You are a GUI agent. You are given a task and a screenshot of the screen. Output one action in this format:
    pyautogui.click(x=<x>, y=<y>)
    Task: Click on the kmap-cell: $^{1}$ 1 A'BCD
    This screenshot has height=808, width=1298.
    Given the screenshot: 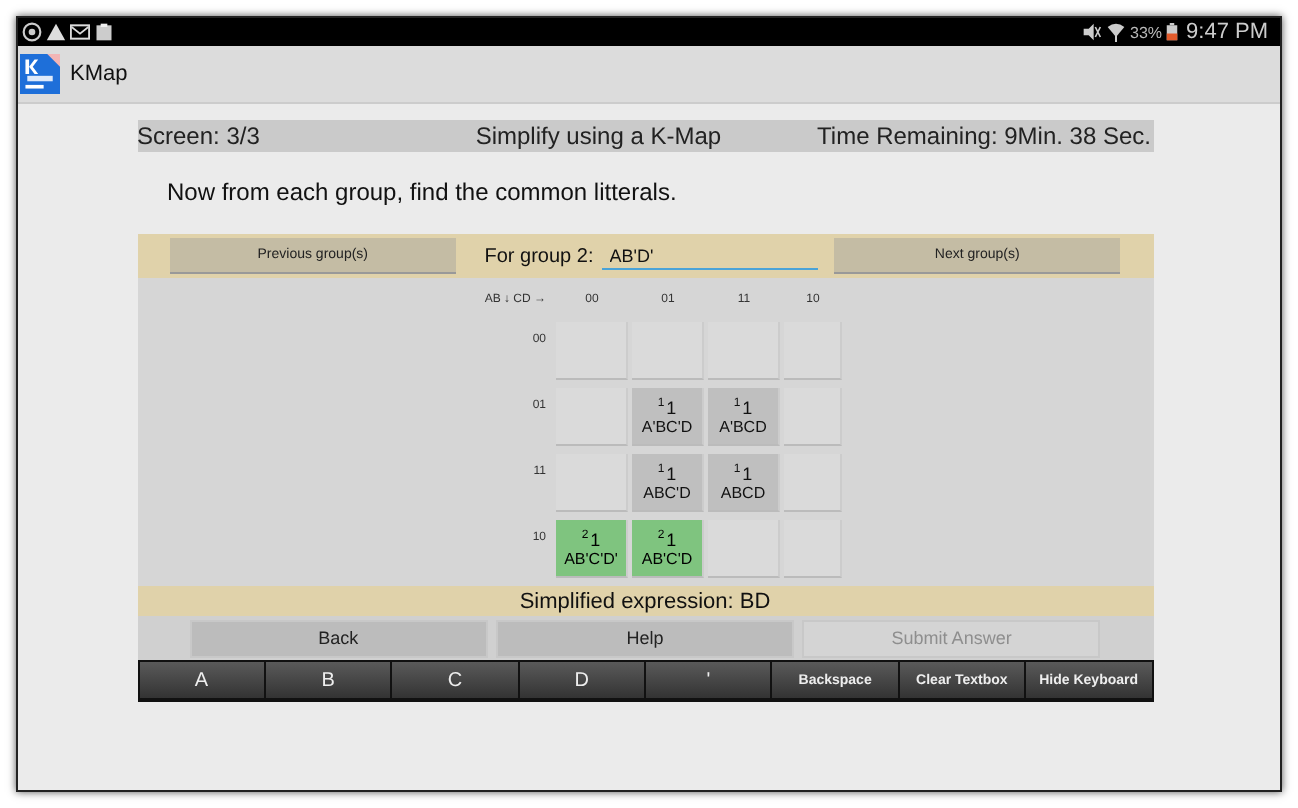 What is the action you would take?
    pyautogui.click(x=744, y=417)
    